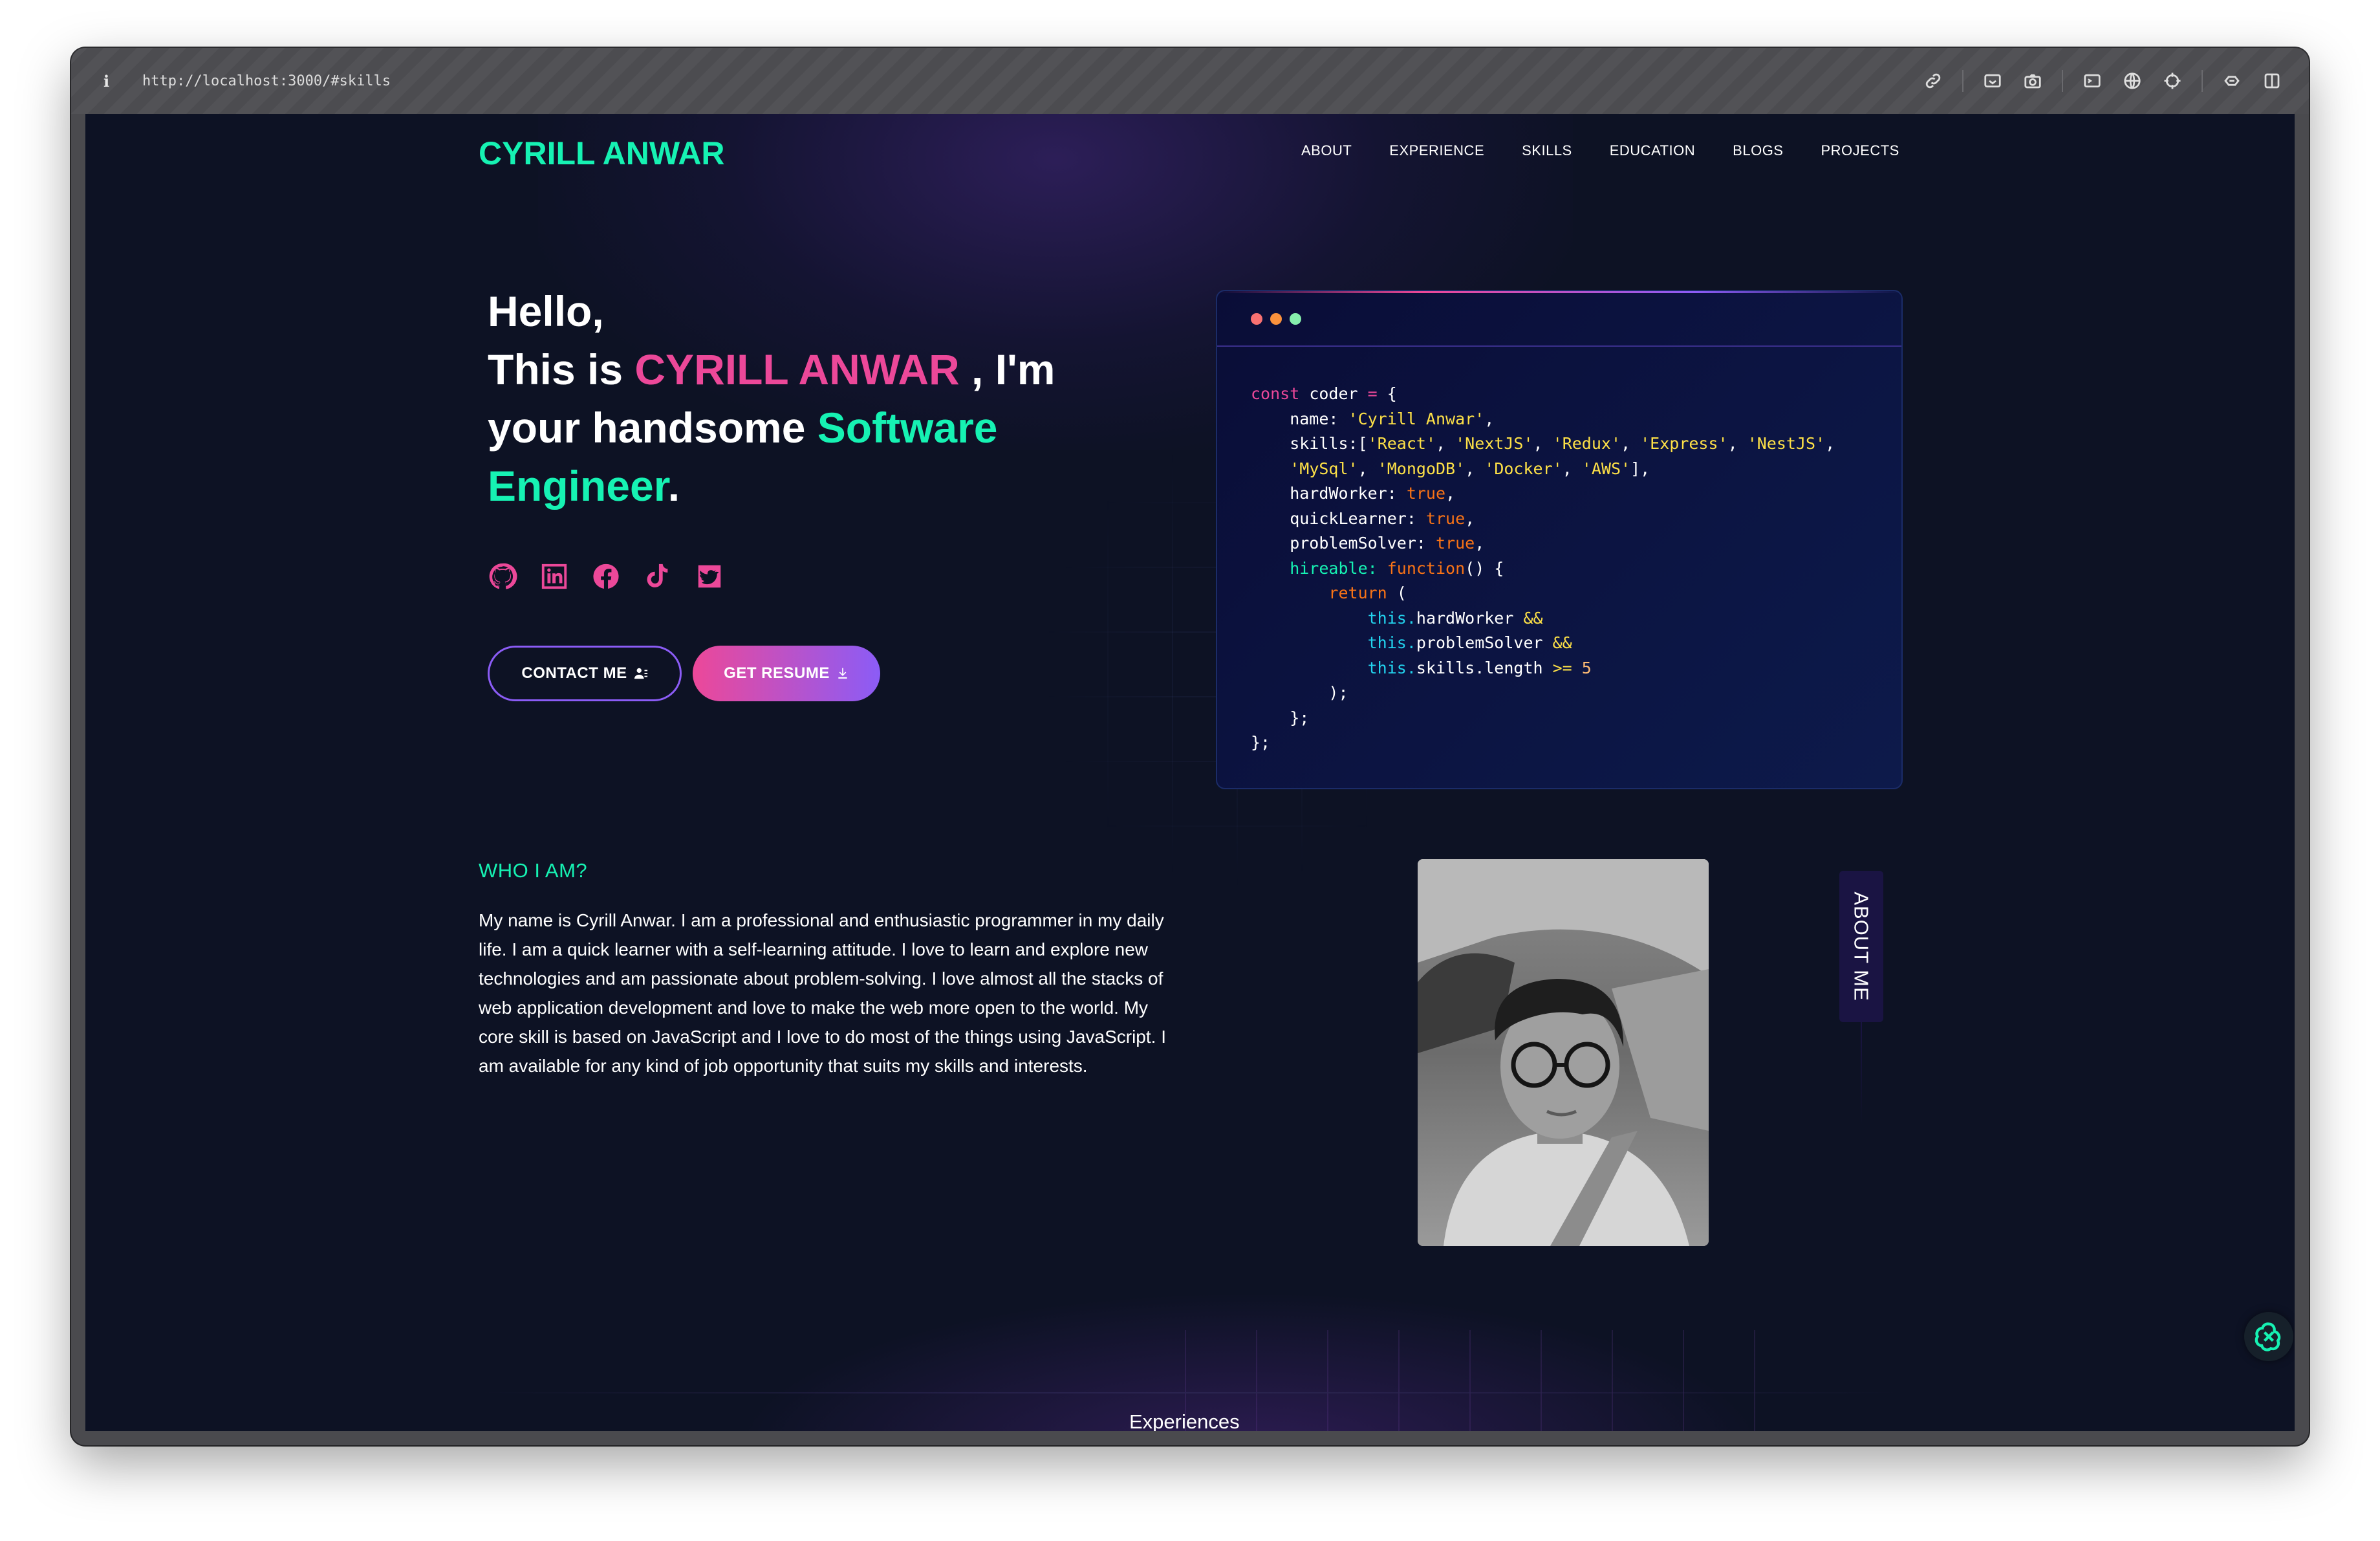 The height and width of the screenshot is (1541, 2380). Describe the element at coordinates (1559, 319) in the screenshot. I see `code-window-titlebar` at that location.